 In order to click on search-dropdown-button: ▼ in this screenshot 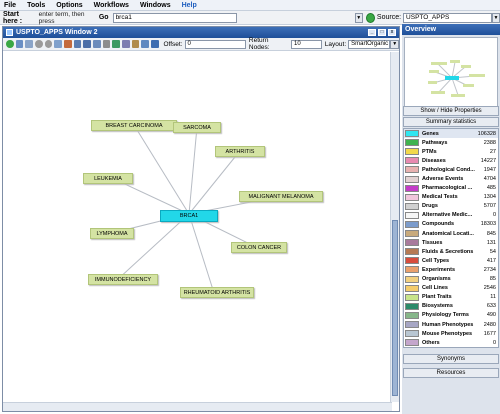, I will do `click(358, 17)`.